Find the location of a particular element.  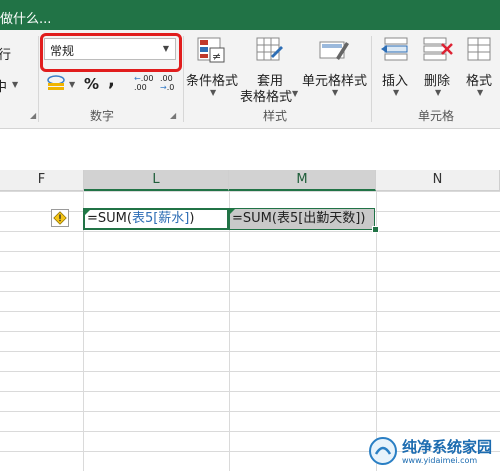

cell-styles-button: 单元格样式 is located at coordinates (334, 79).